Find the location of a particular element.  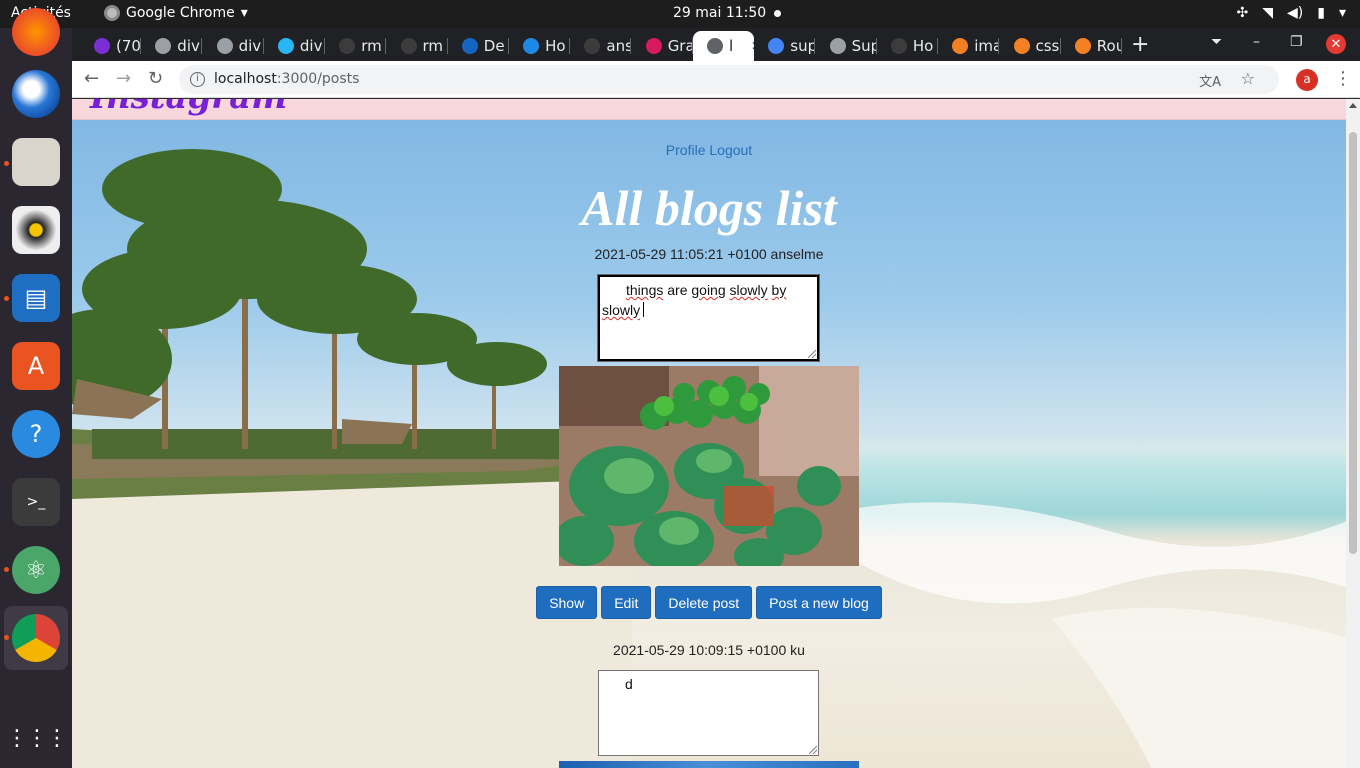

scrollbar-thumb is located at coordinates (1353, 343).